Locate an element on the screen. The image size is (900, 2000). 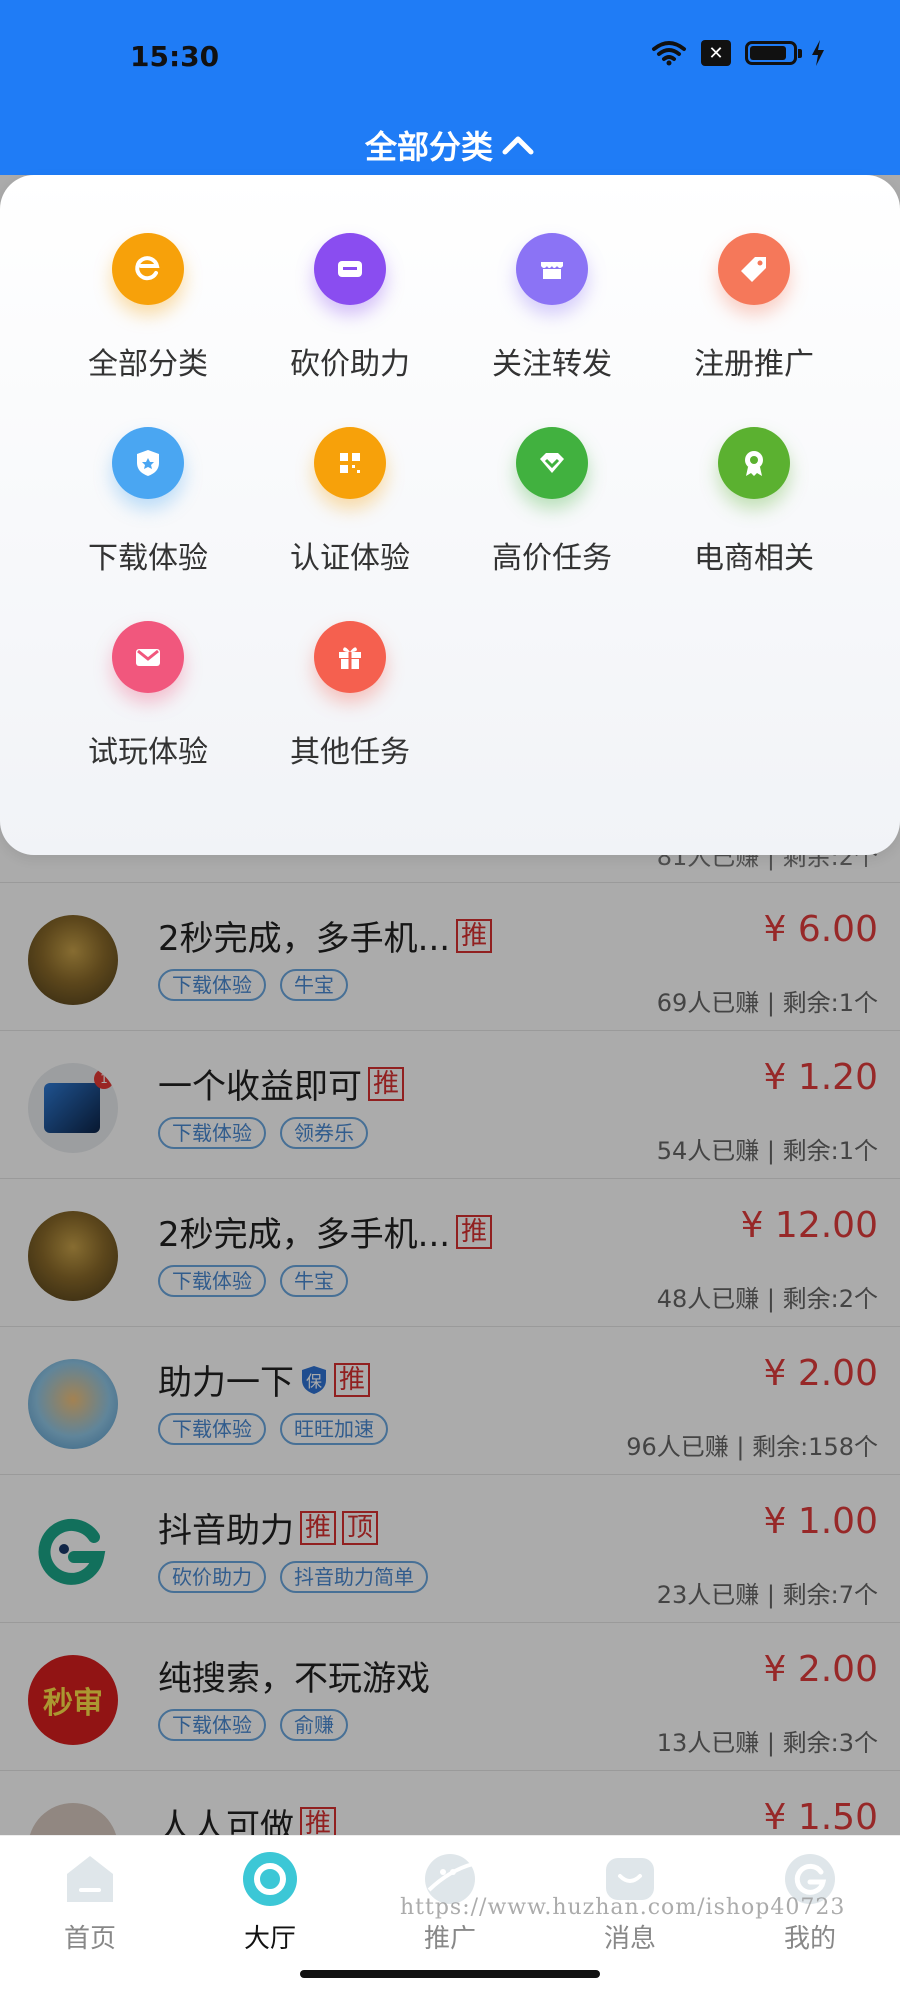
chevron-up-icon is located at coordinates (518, 145).